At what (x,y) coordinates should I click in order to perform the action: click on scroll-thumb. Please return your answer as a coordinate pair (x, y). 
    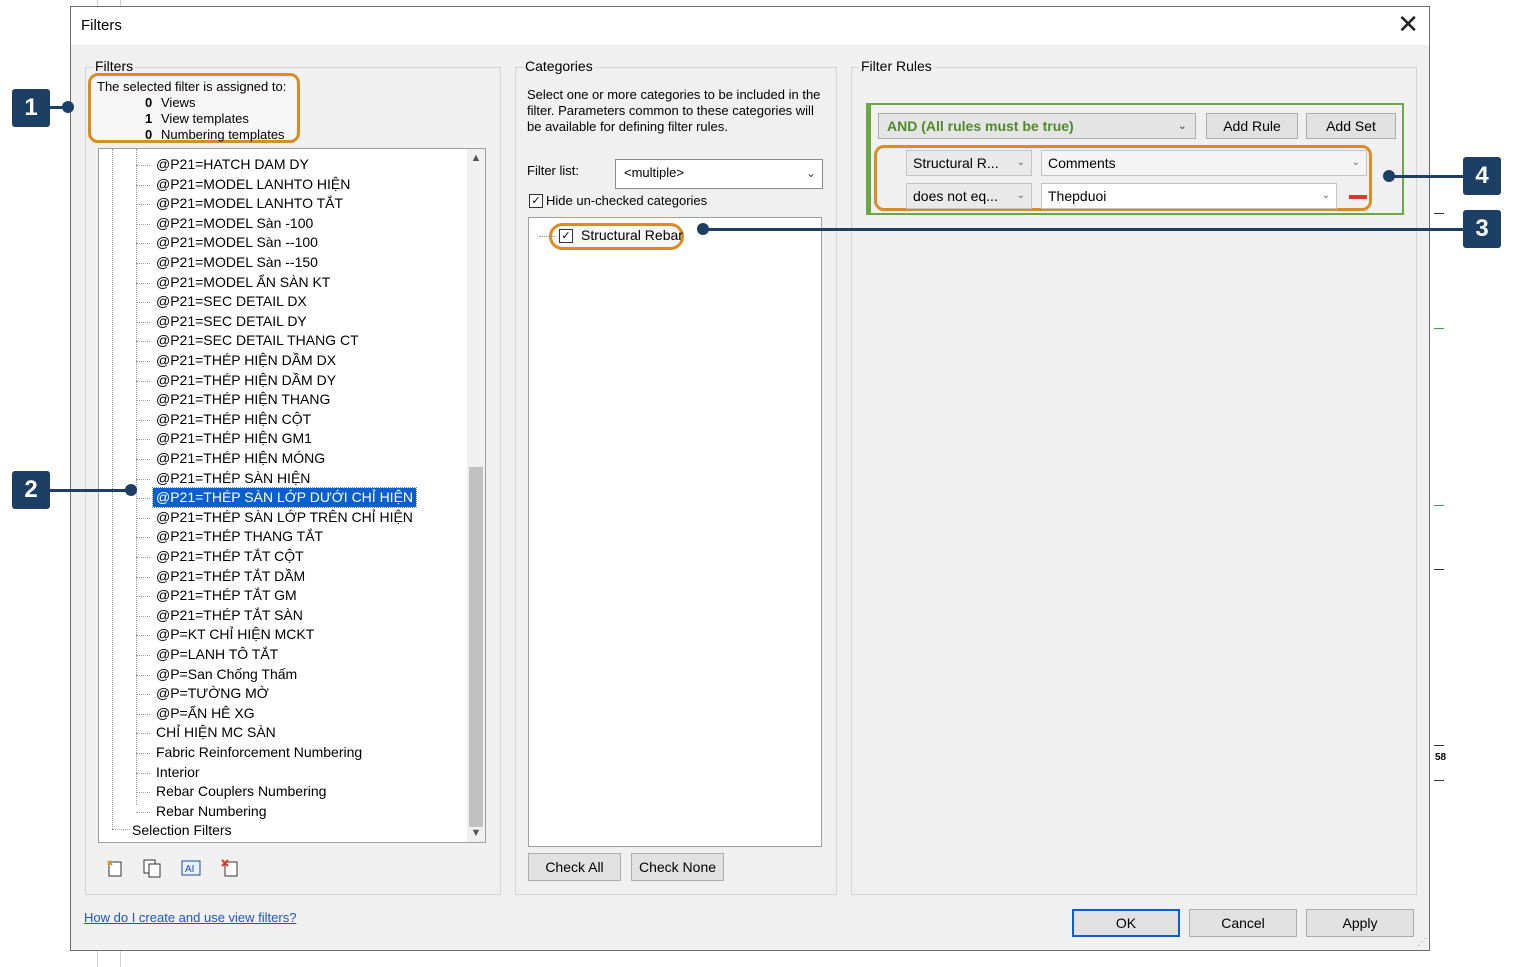
    Looking at the image, I should click on (476, 647).